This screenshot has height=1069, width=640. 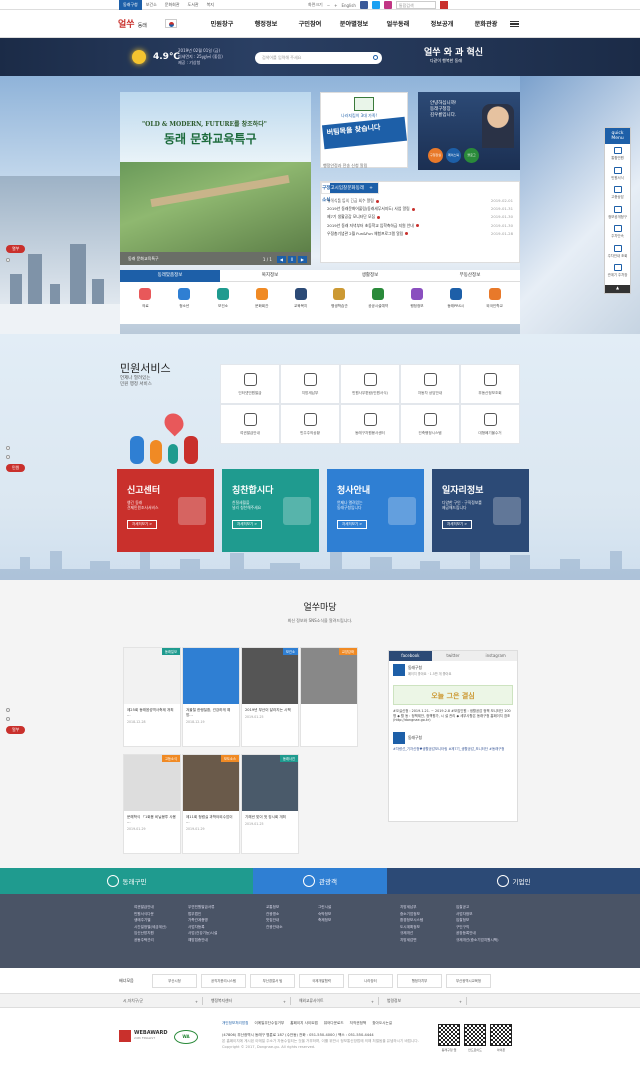 I want to click on select-exchange-site: 해외교류사이트 +, so click(x=337, y=1001).